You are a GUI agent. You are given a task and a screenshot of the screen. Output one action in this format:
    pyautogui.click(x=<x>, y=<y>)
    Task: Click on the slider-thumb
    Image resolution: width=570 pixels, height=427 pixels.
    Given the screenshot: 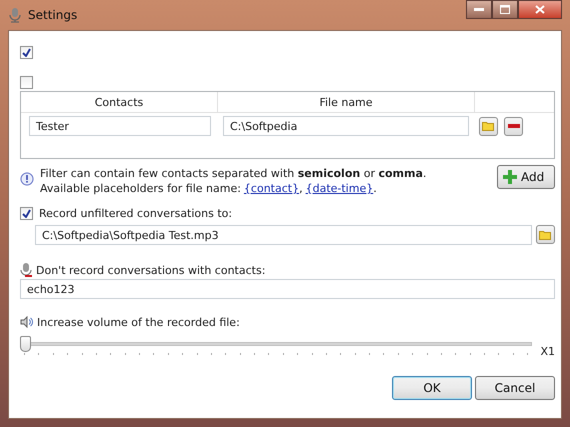 What is the action you would take?
    pyautogui.click(x=25, y=344)
    